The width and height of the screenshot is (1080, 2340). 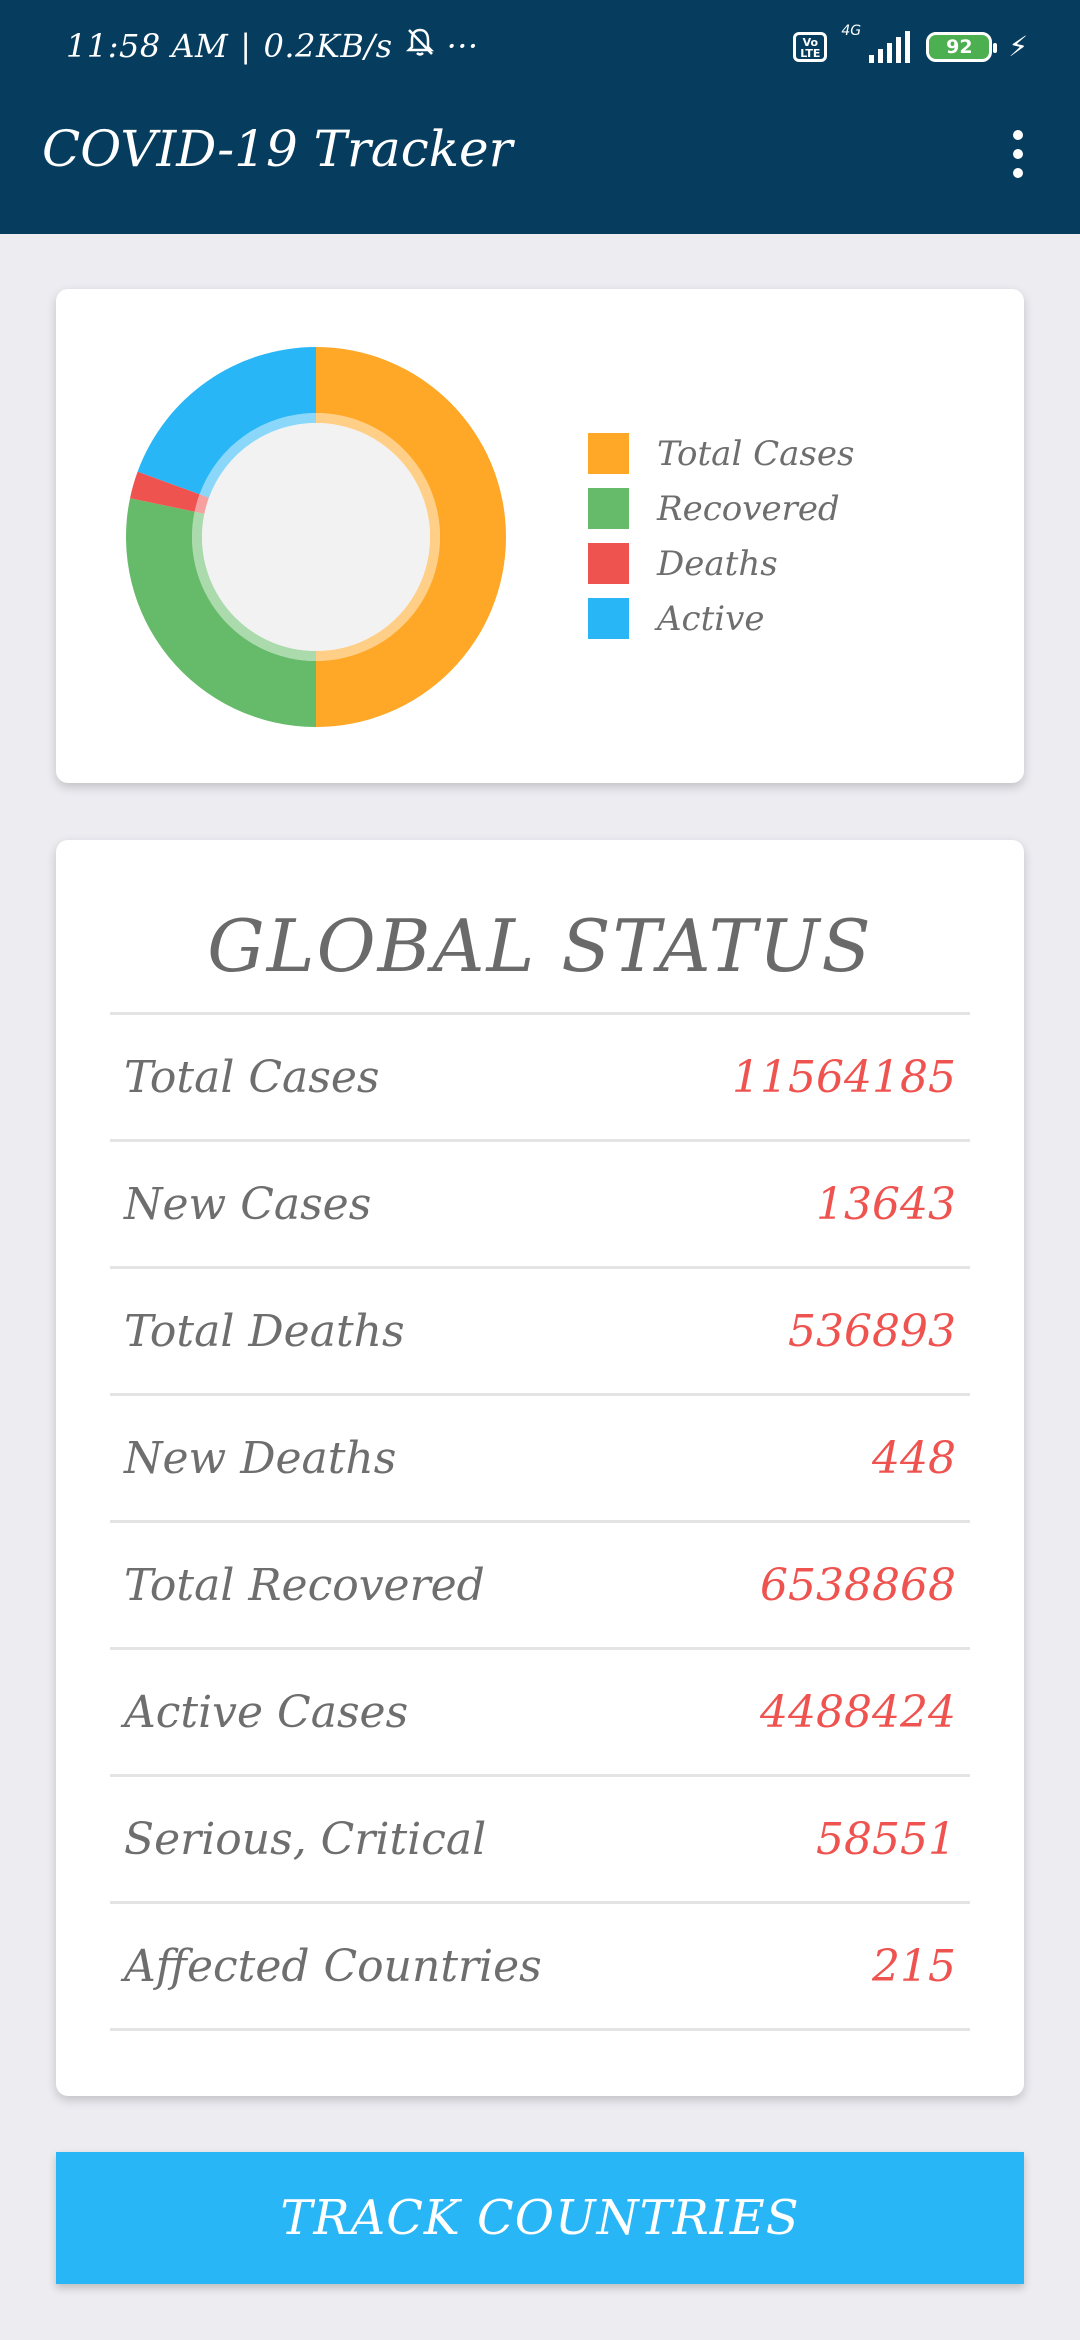 What do you see at coordinates (252, 1077) in the screenshot?
I see `row-label: Total Cases` at bounding box center [252, 1077].